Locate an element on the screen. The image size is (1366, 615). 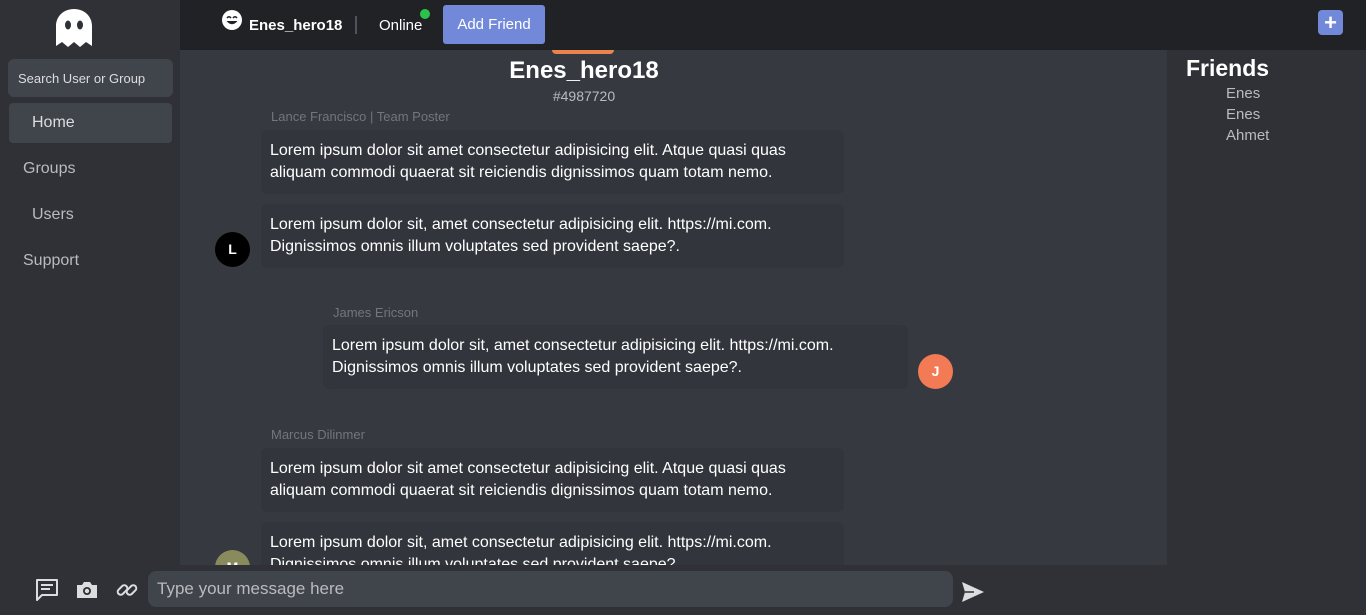
status-text: Online is located at coordinates (401, 25).